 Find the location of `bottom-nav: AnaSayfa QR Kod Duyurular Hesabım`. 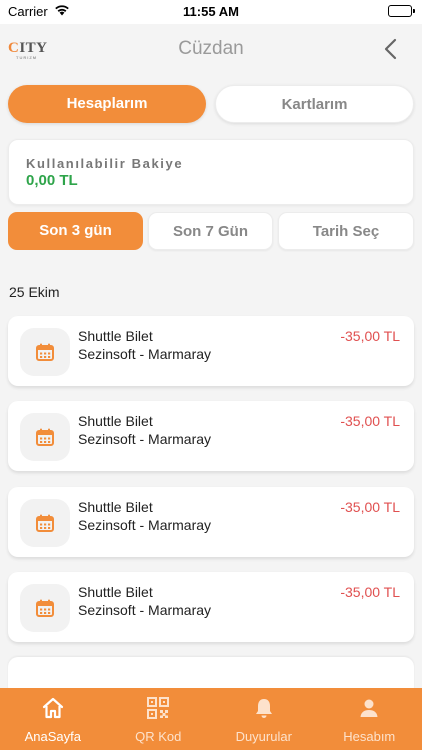

bottom-nav: AnaSayfa QR Kod Duyurular Hesabım is located at coordinates (211, 719).